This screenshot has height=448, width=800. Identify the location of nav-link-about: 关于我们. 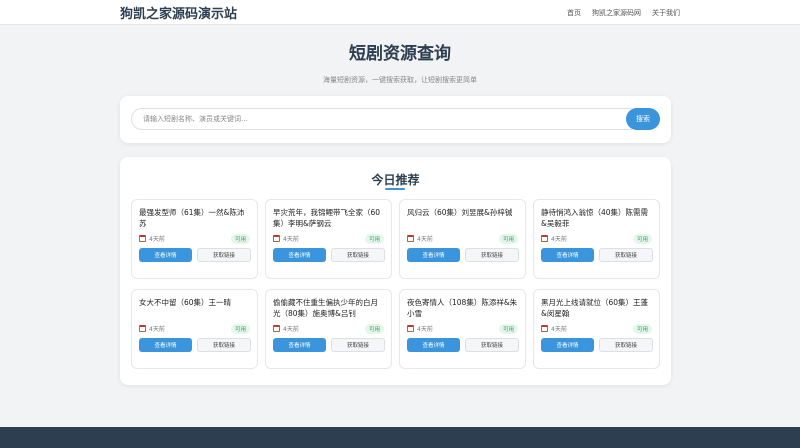
(666, 13).